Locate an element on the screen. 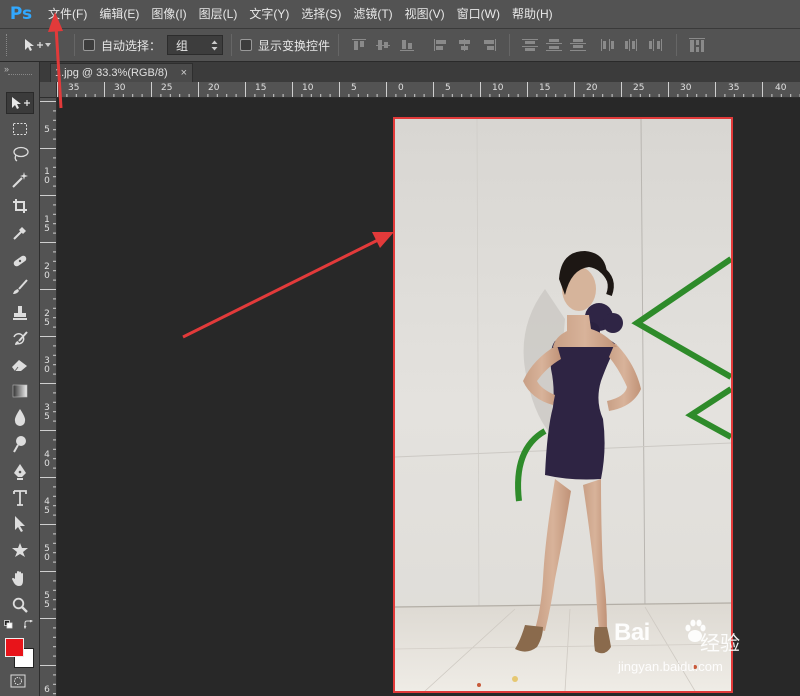 This screenshot has width=800, height=696. path-selection-icon is located at coordinates (20, 524).